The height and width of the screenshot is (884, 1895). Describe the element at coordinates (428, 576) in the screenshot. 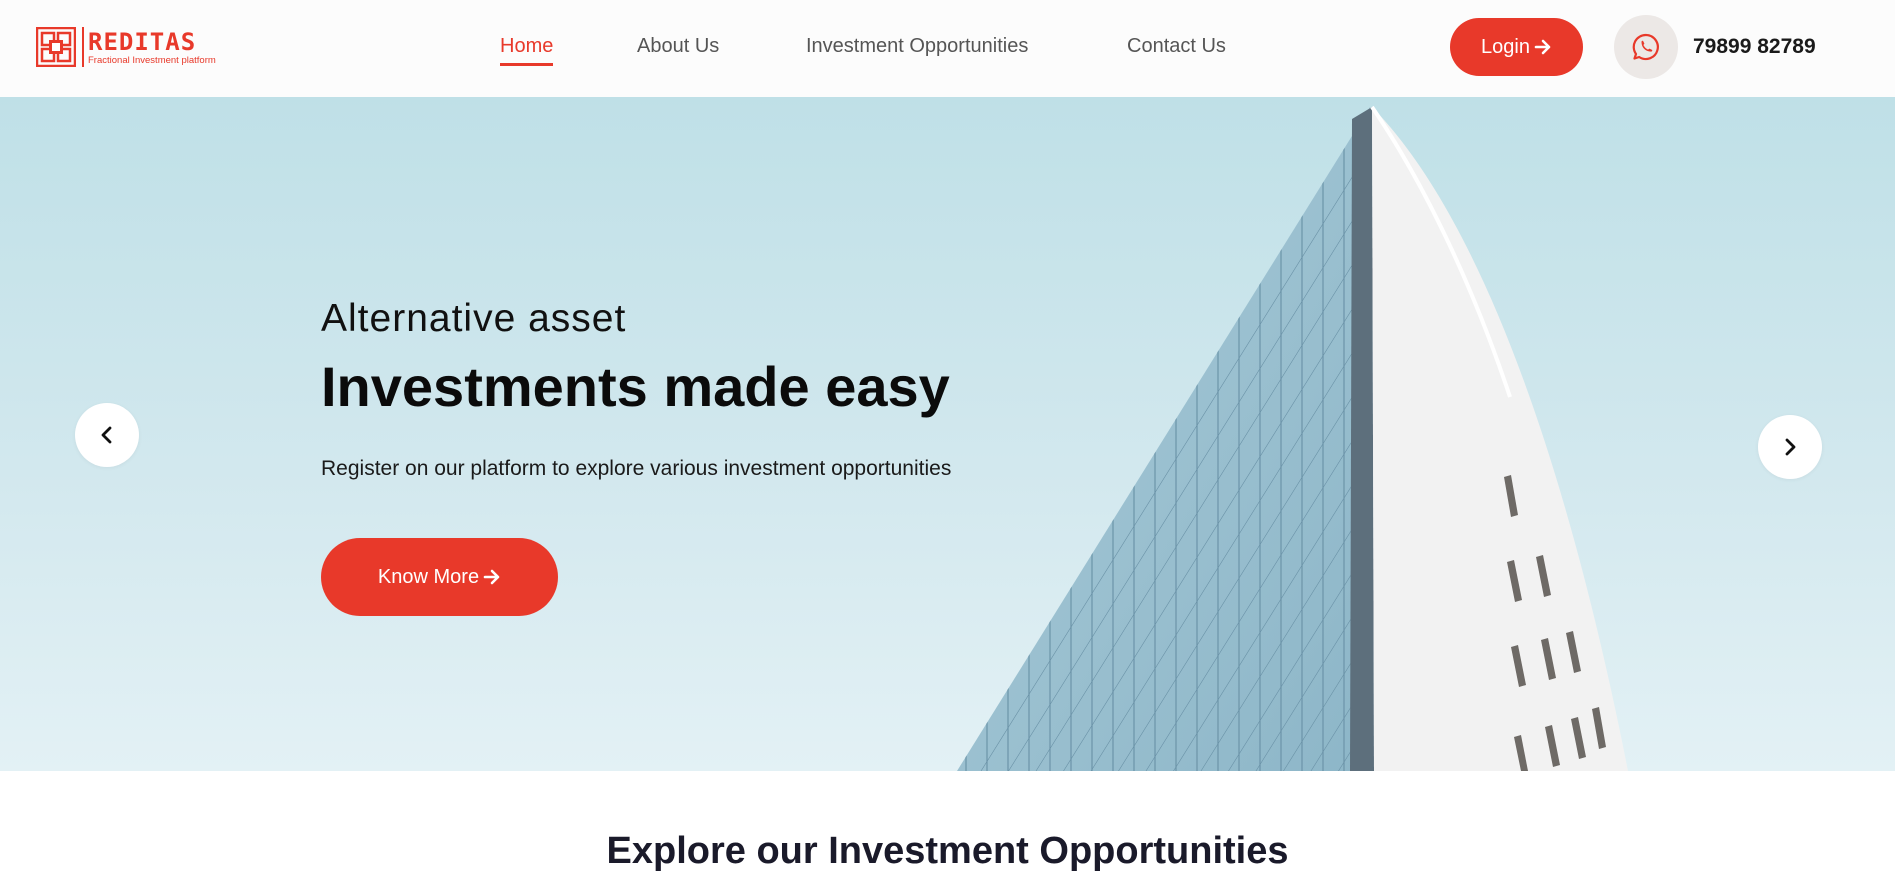

I see `know-more-label: Know More` at that location.